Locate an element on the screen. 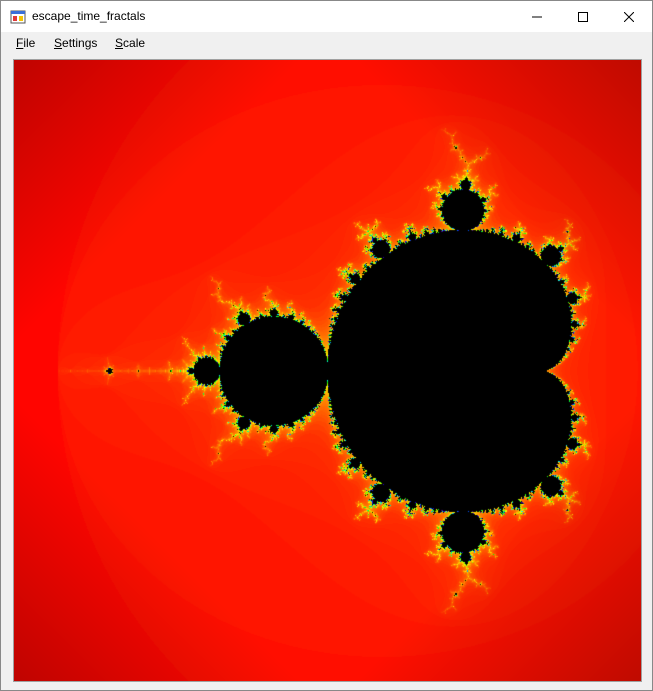 The height and width of the screenshot is (691, 653). maximize-icon is located at coordinates (583, 16).